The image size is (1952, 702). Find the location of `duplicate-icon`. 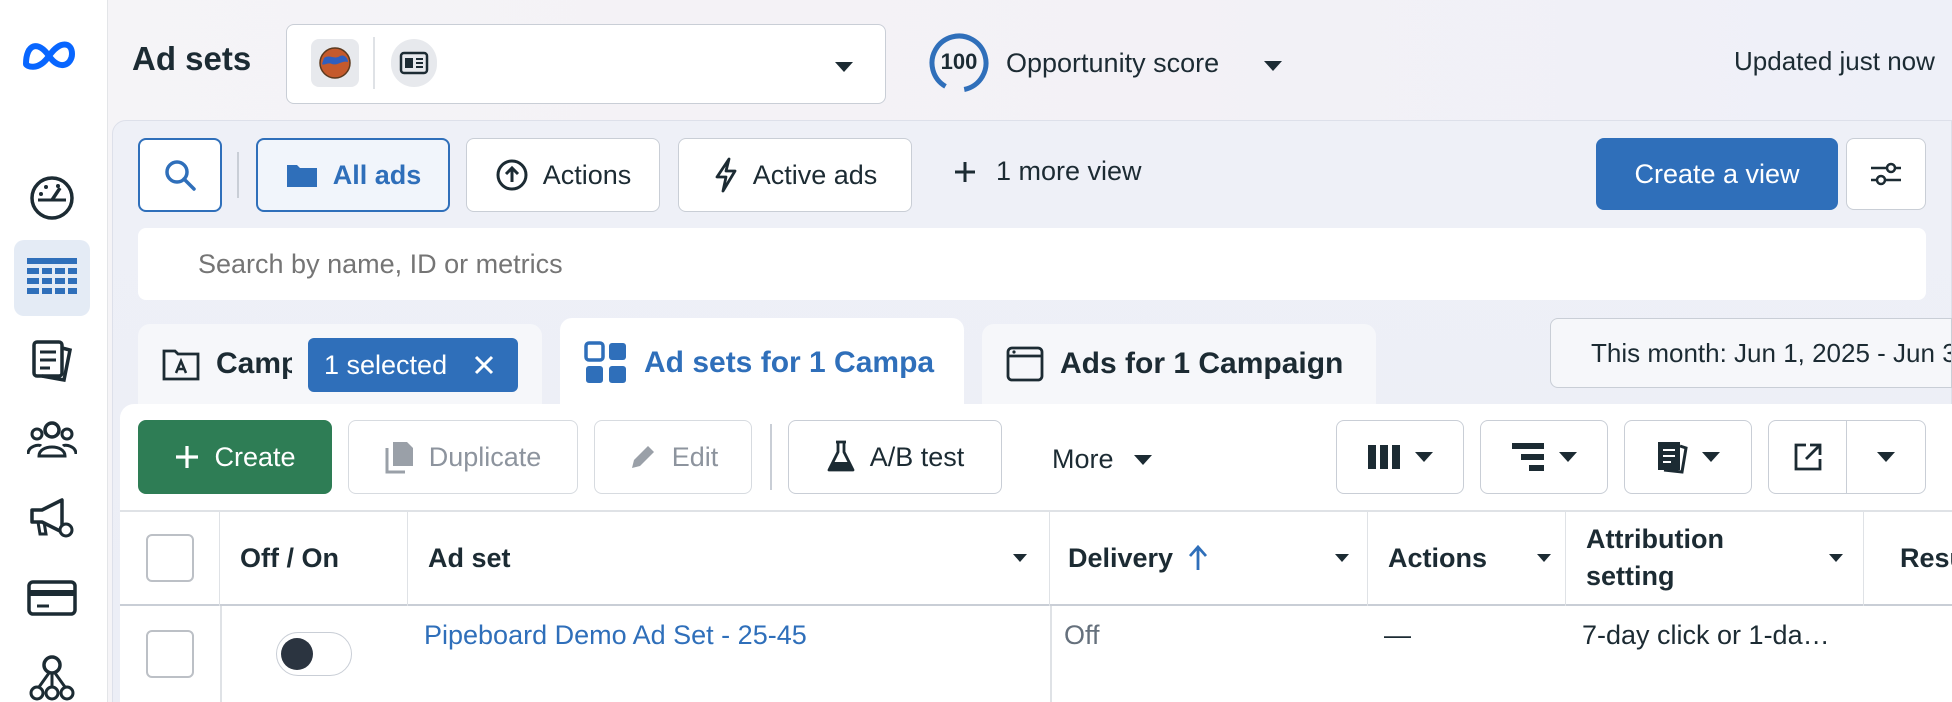

duplicate-icon is located at coordinates (399, 458).